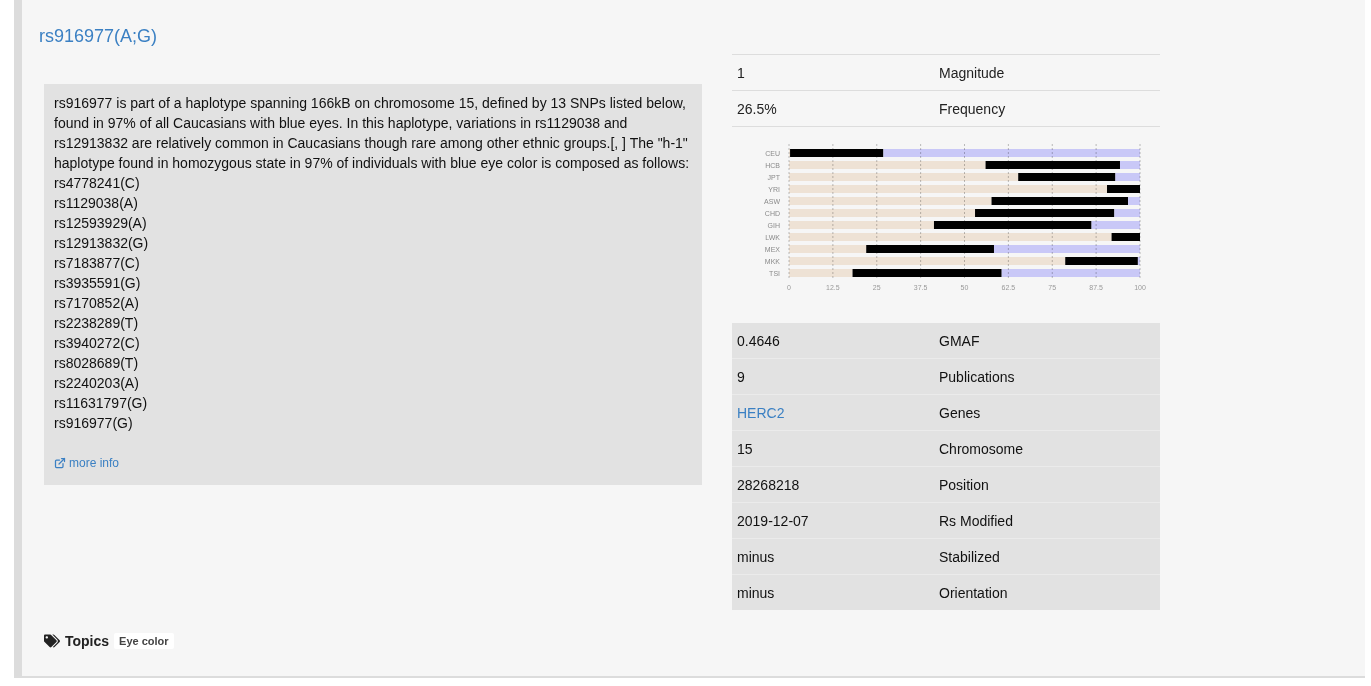 The width and height of the screenshot is (1371, 686). I want to click on snp-entry: rs916977(G), so click(94, 423).